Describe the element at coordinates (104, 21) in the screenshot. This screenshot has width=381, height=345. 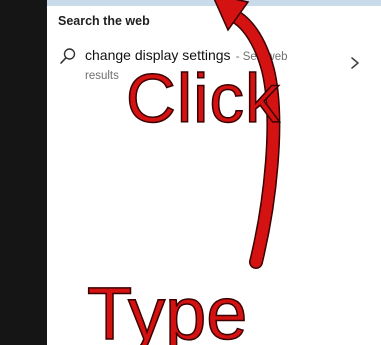
I see `section-heading: Search the web` at that location.